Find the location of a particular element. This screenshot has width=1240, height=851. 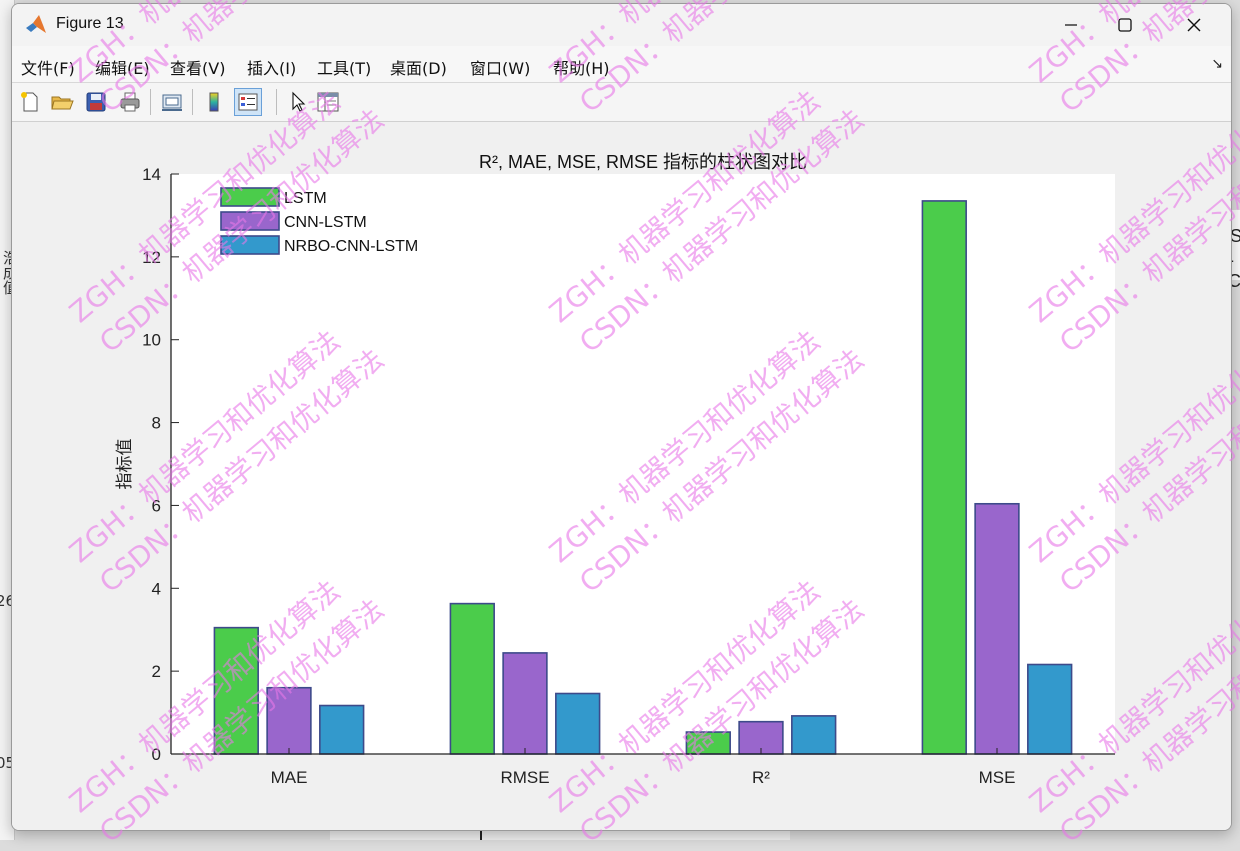

open-button is located at coordinates (62, 102).